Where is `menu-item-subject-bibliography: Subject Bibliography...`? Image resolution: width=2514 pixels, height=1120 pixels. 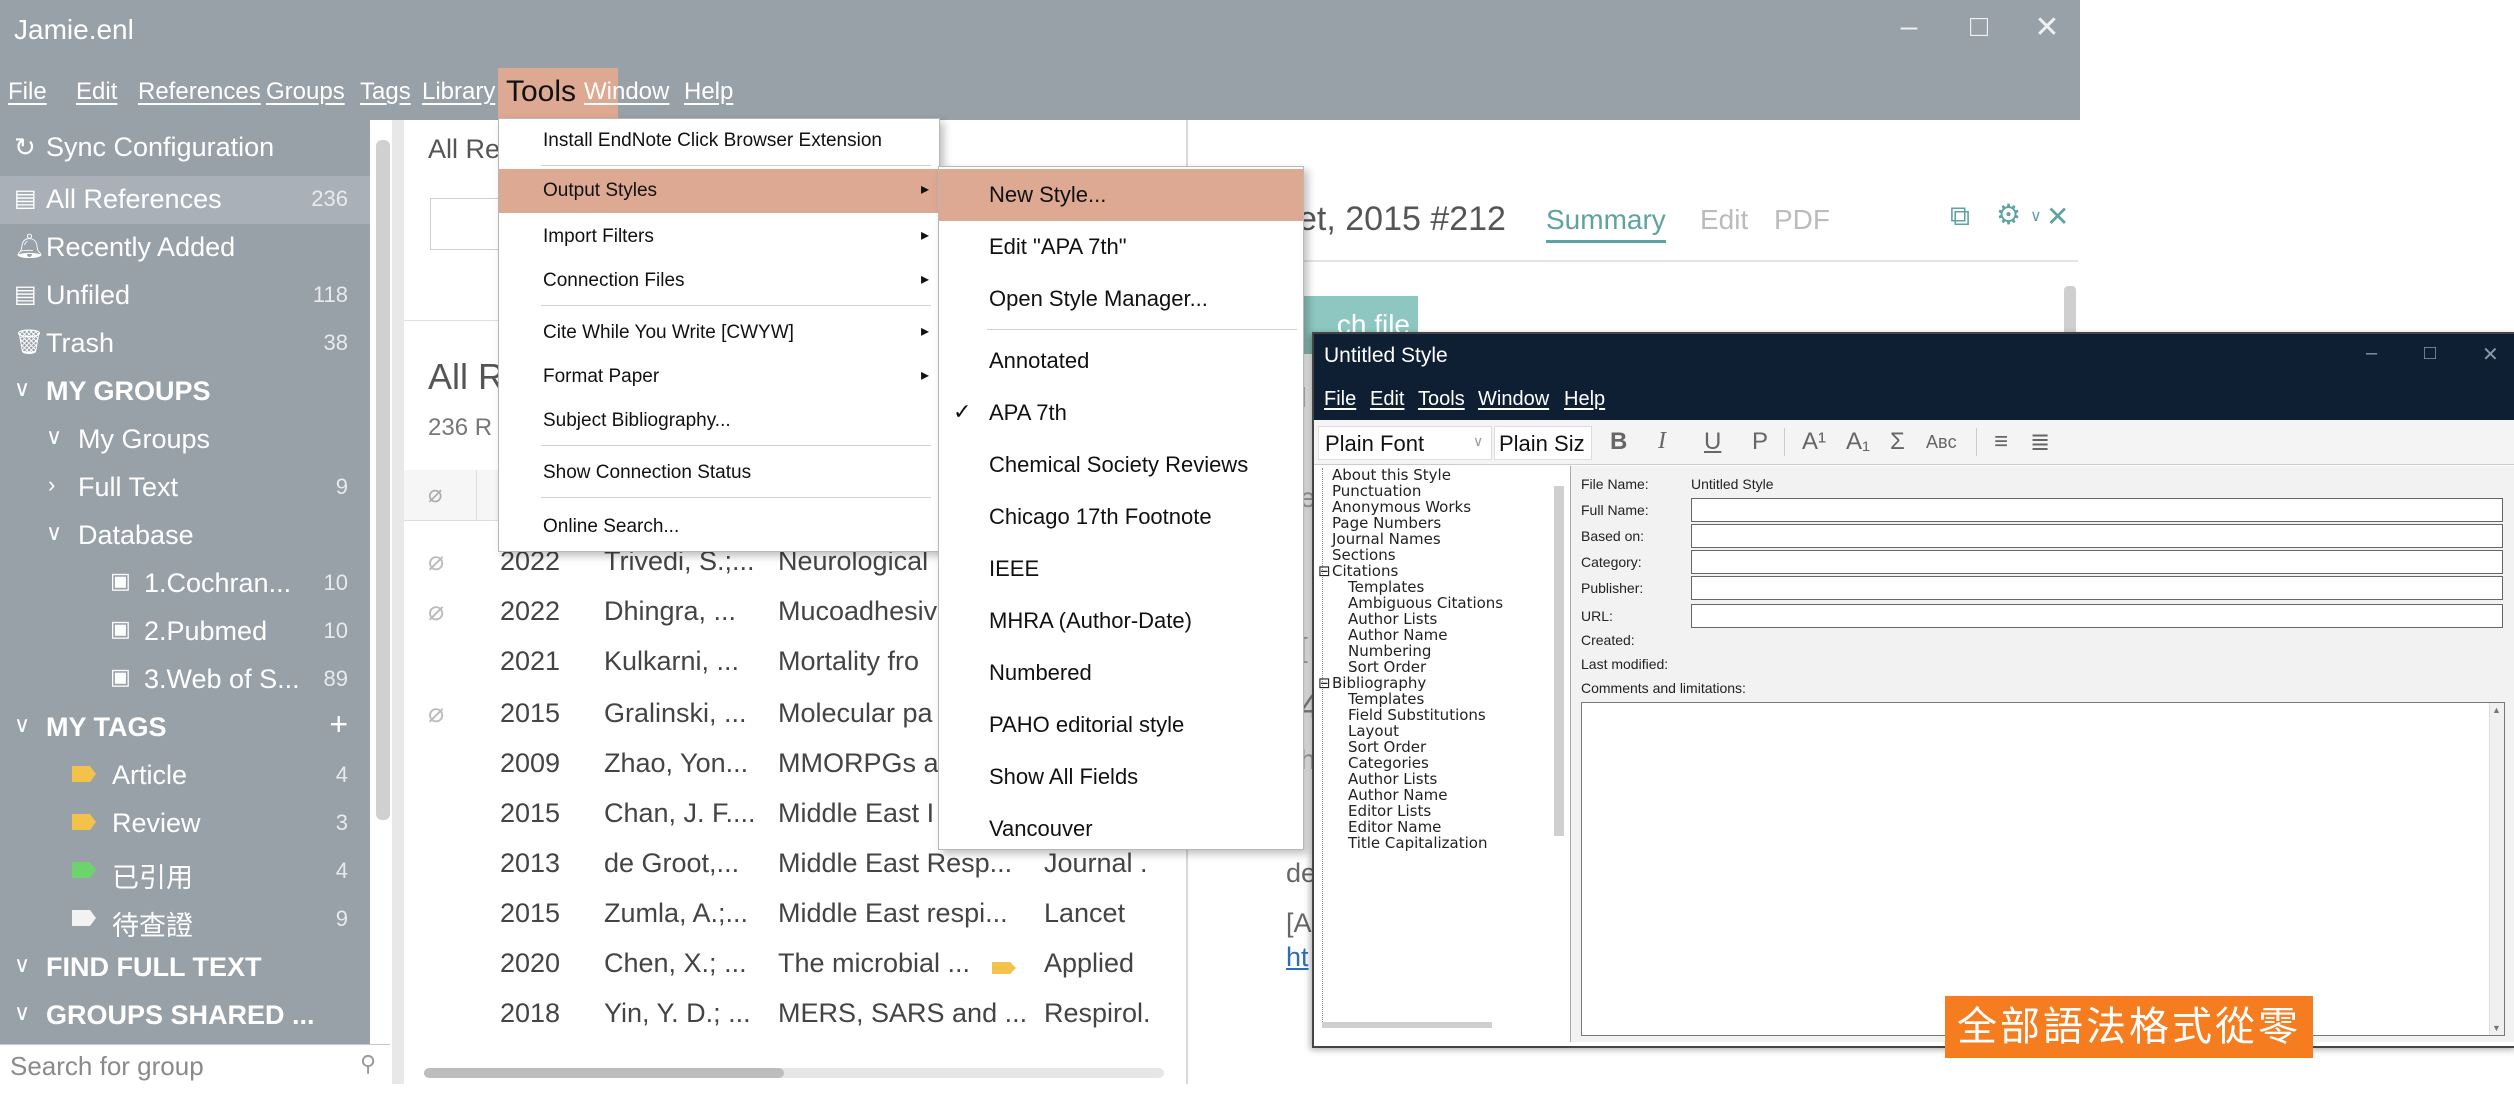
menu-item-subject-bibliography: Subject Bibliography... is located at coordinates (719, 421).